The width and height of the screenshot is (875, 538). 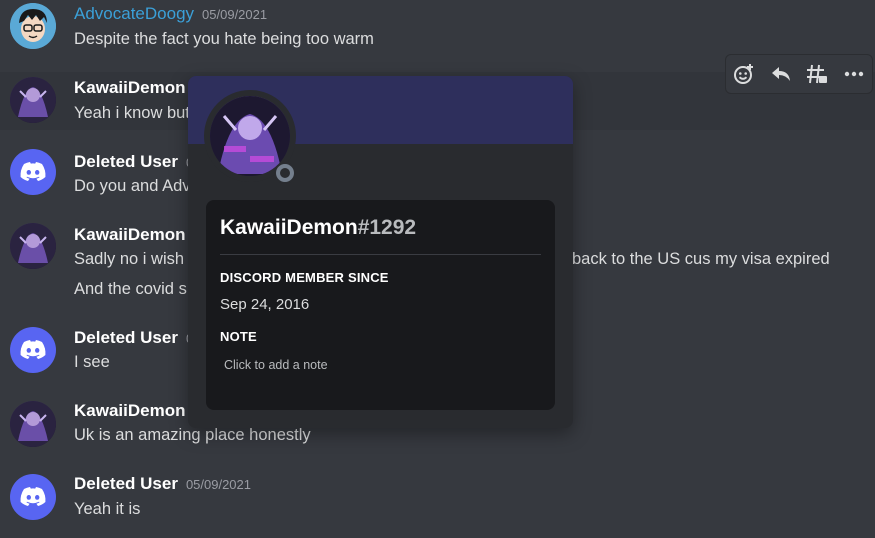 I want to click on username: KawaiiDemon, so click(x=289, y=227).